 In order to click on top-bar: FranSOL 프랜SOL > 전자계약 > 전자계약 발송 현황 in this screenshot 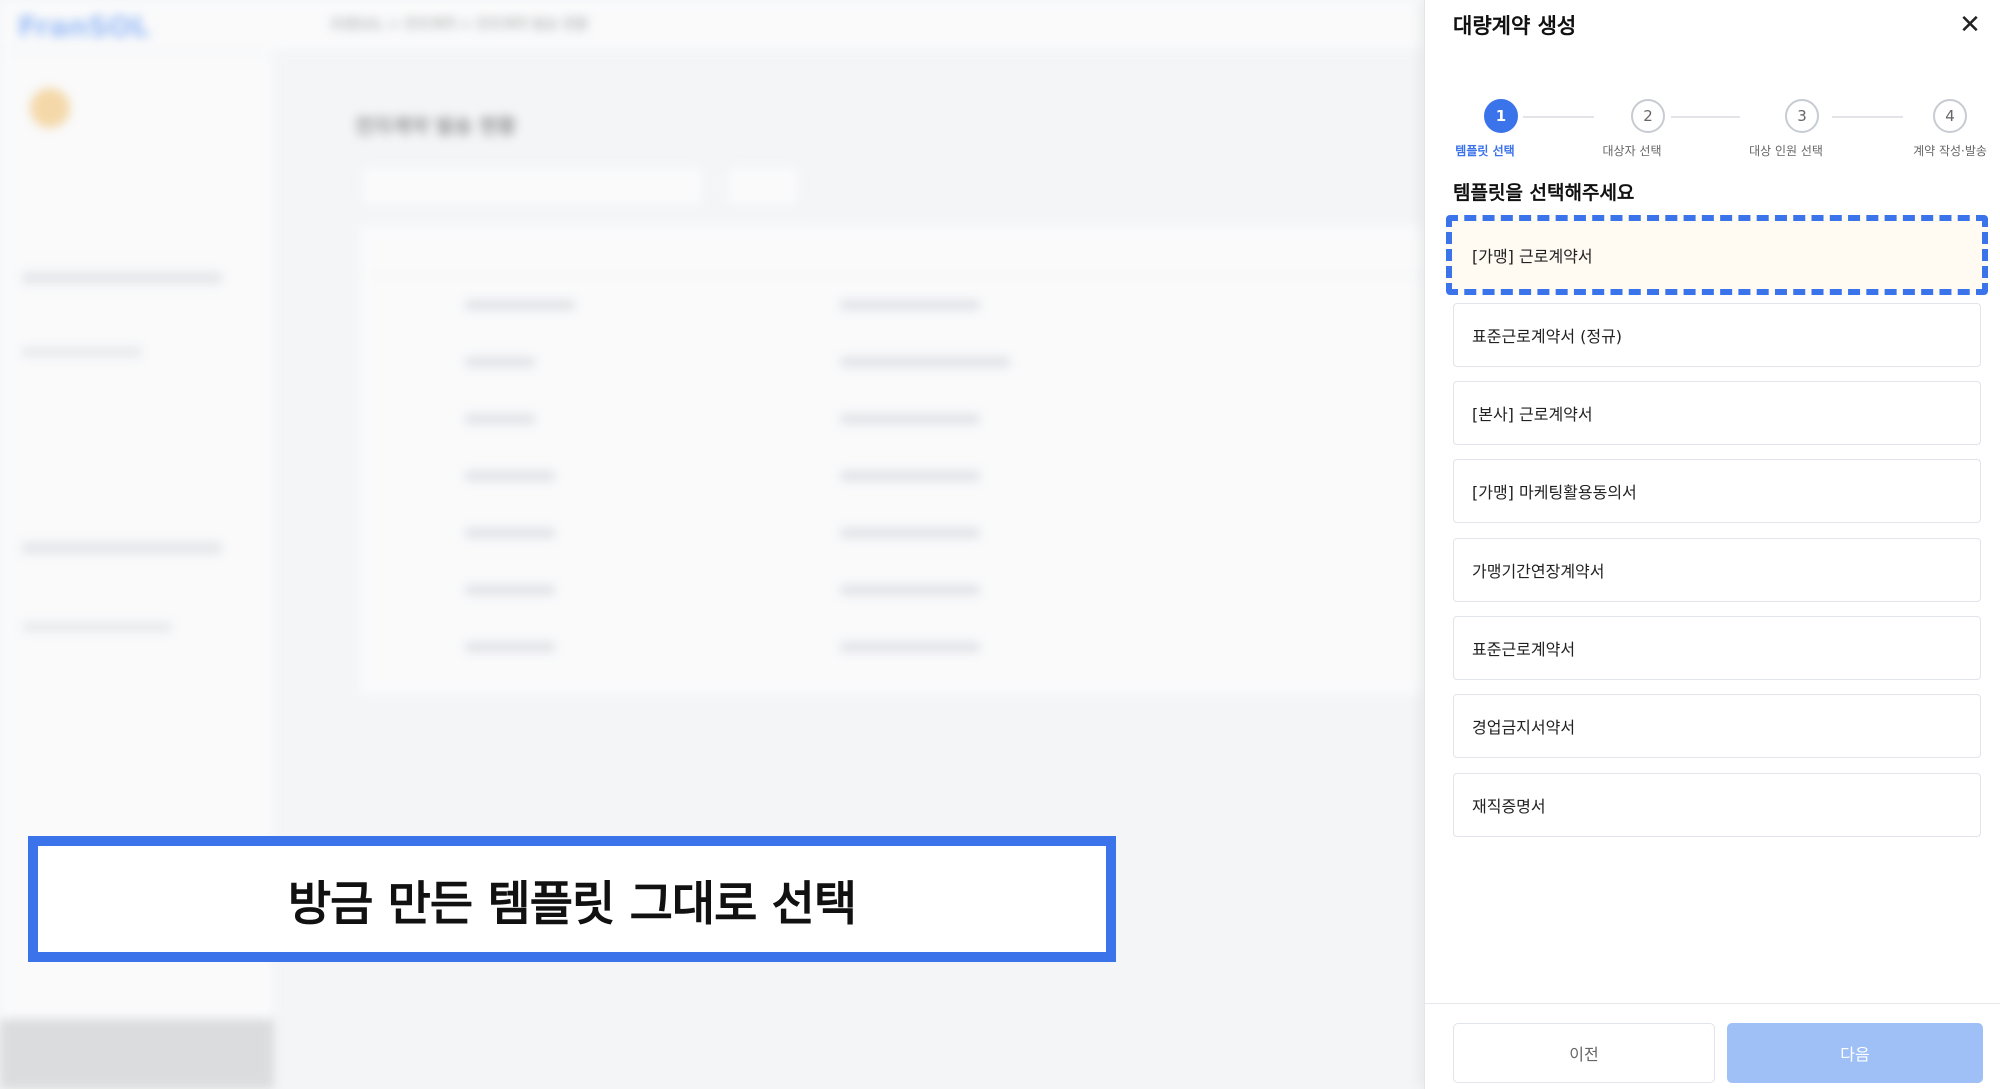, I will do `click(712, 26)`.